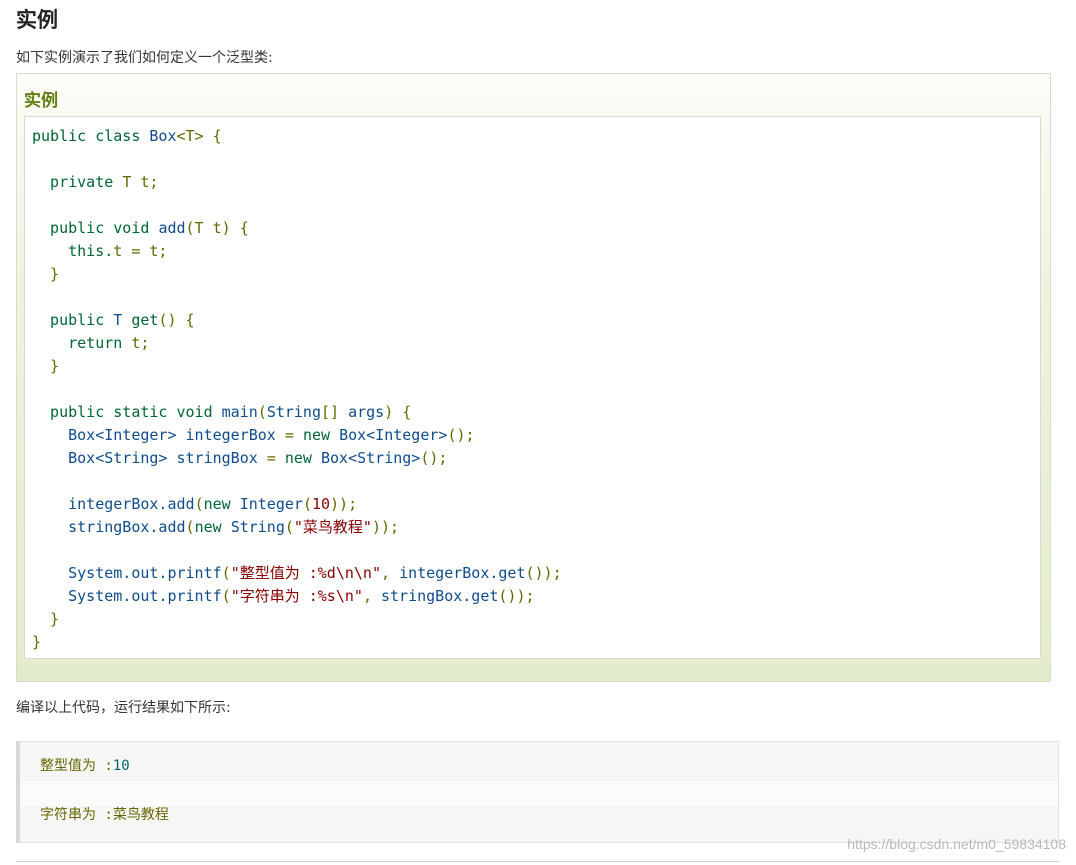 This screenshot has height=865, width=1076. I want to click on code-token: T, so click(122, 320).